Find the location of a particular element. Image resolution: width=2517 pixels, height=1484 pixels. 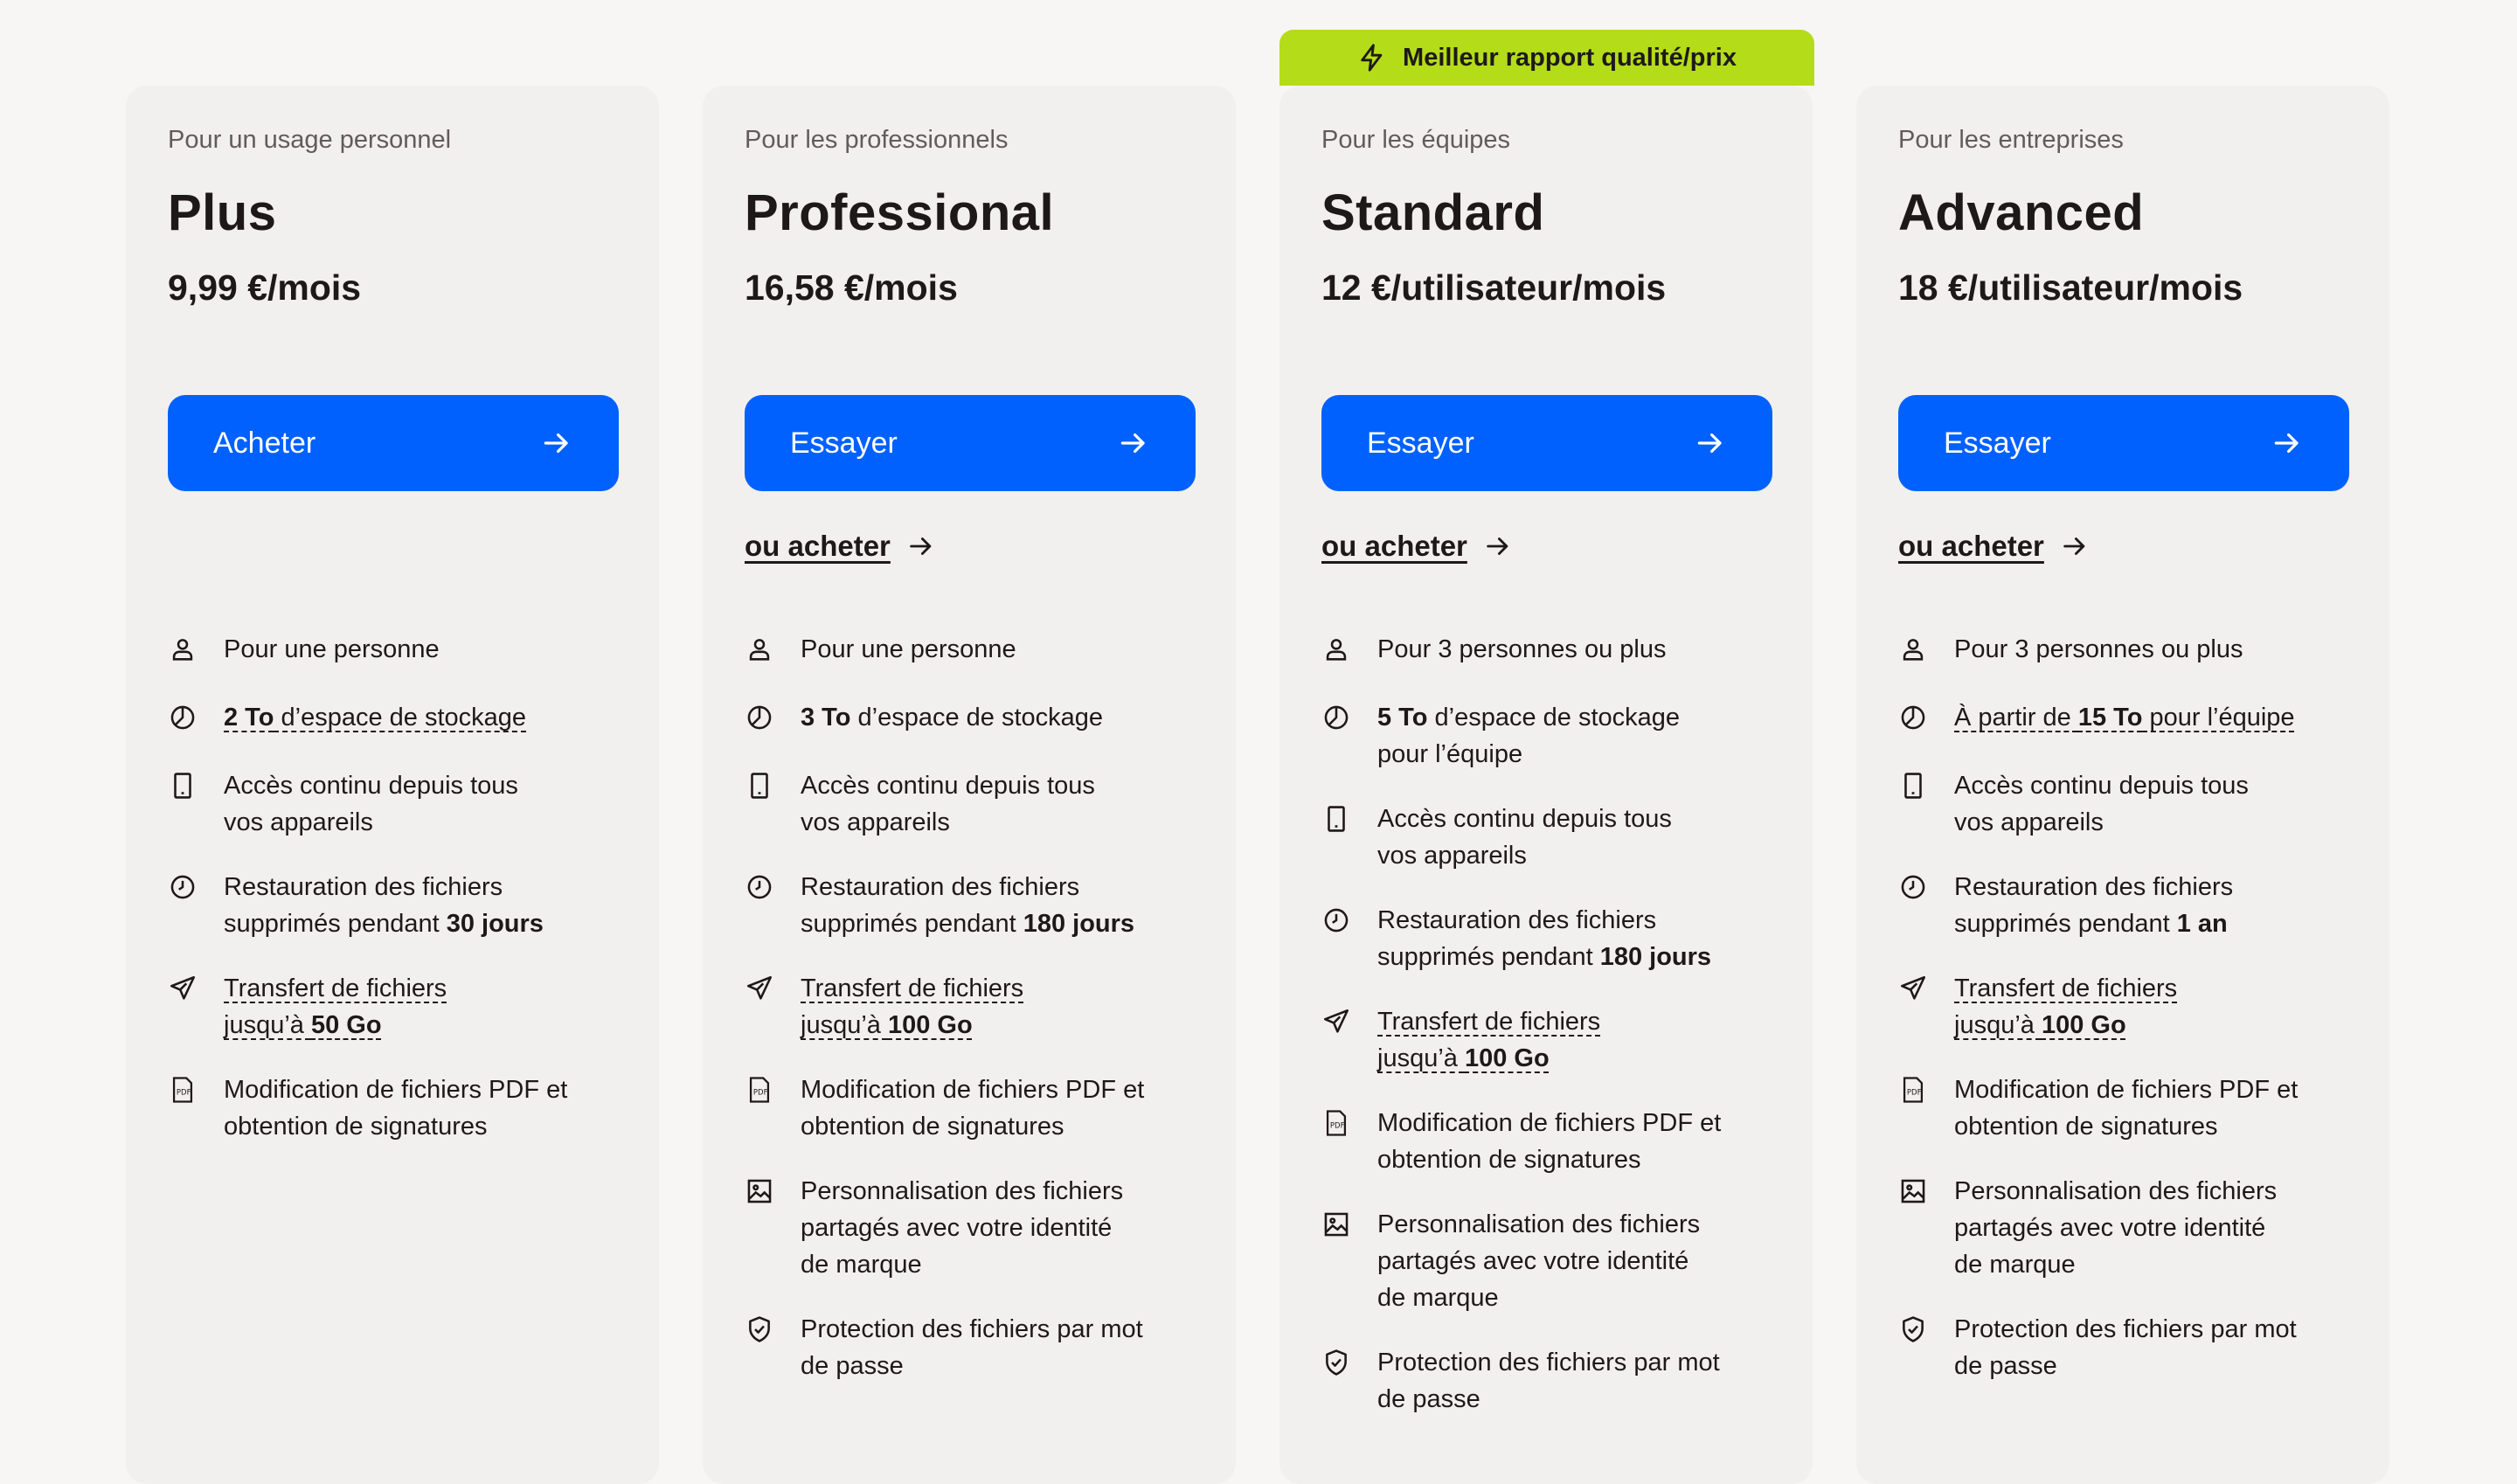

feature-storage: 3 To d’espace de stockage is located at coordinates (978, 717).